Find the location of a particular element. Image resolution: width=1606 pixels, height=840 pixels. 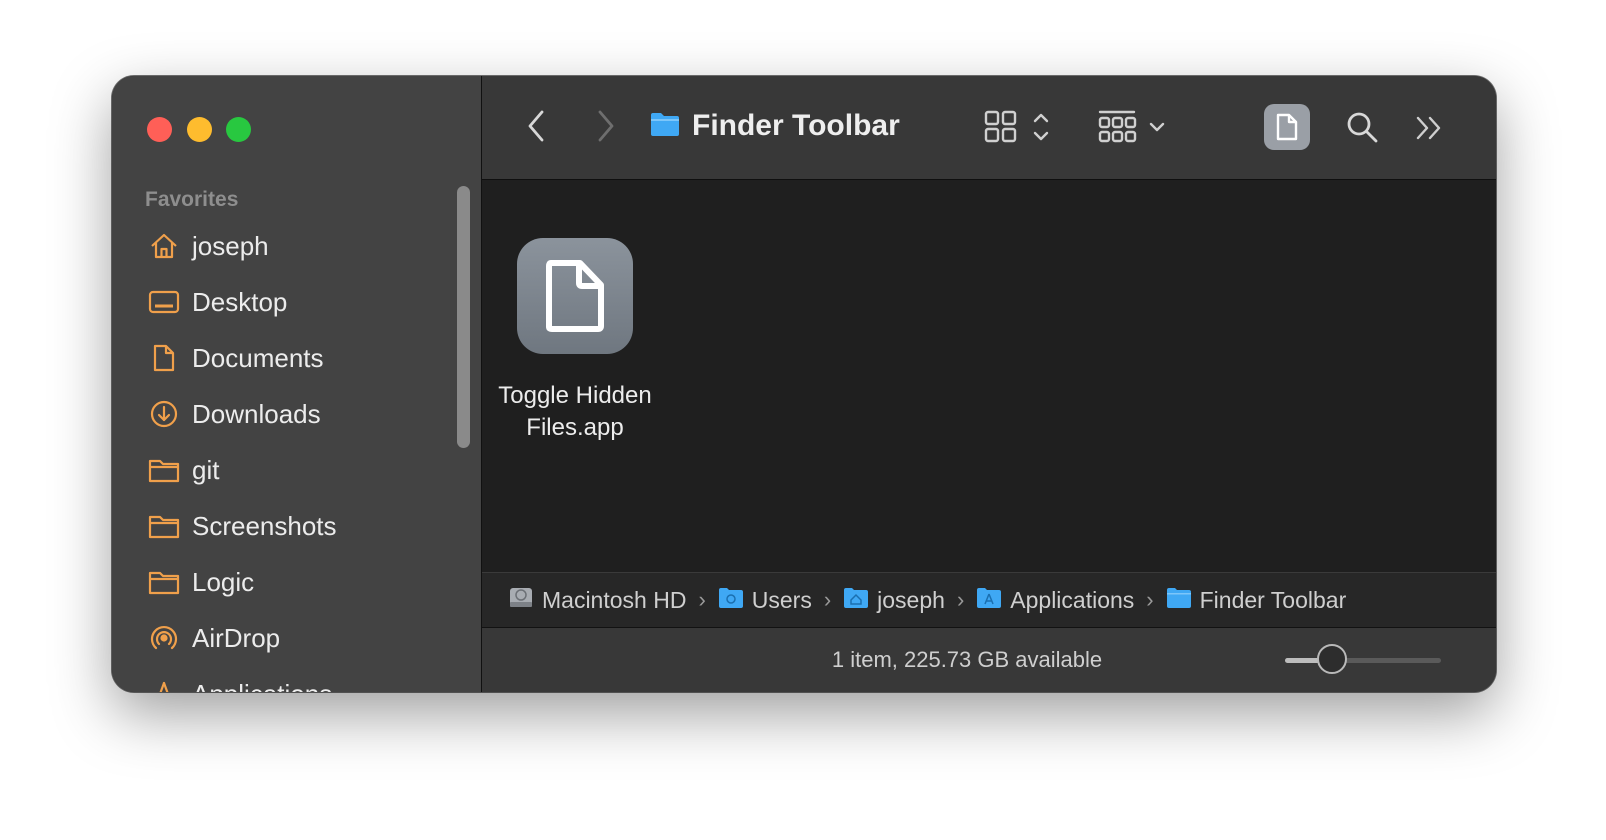

path-item-label: Applications is located at coordinates (1072, 599).